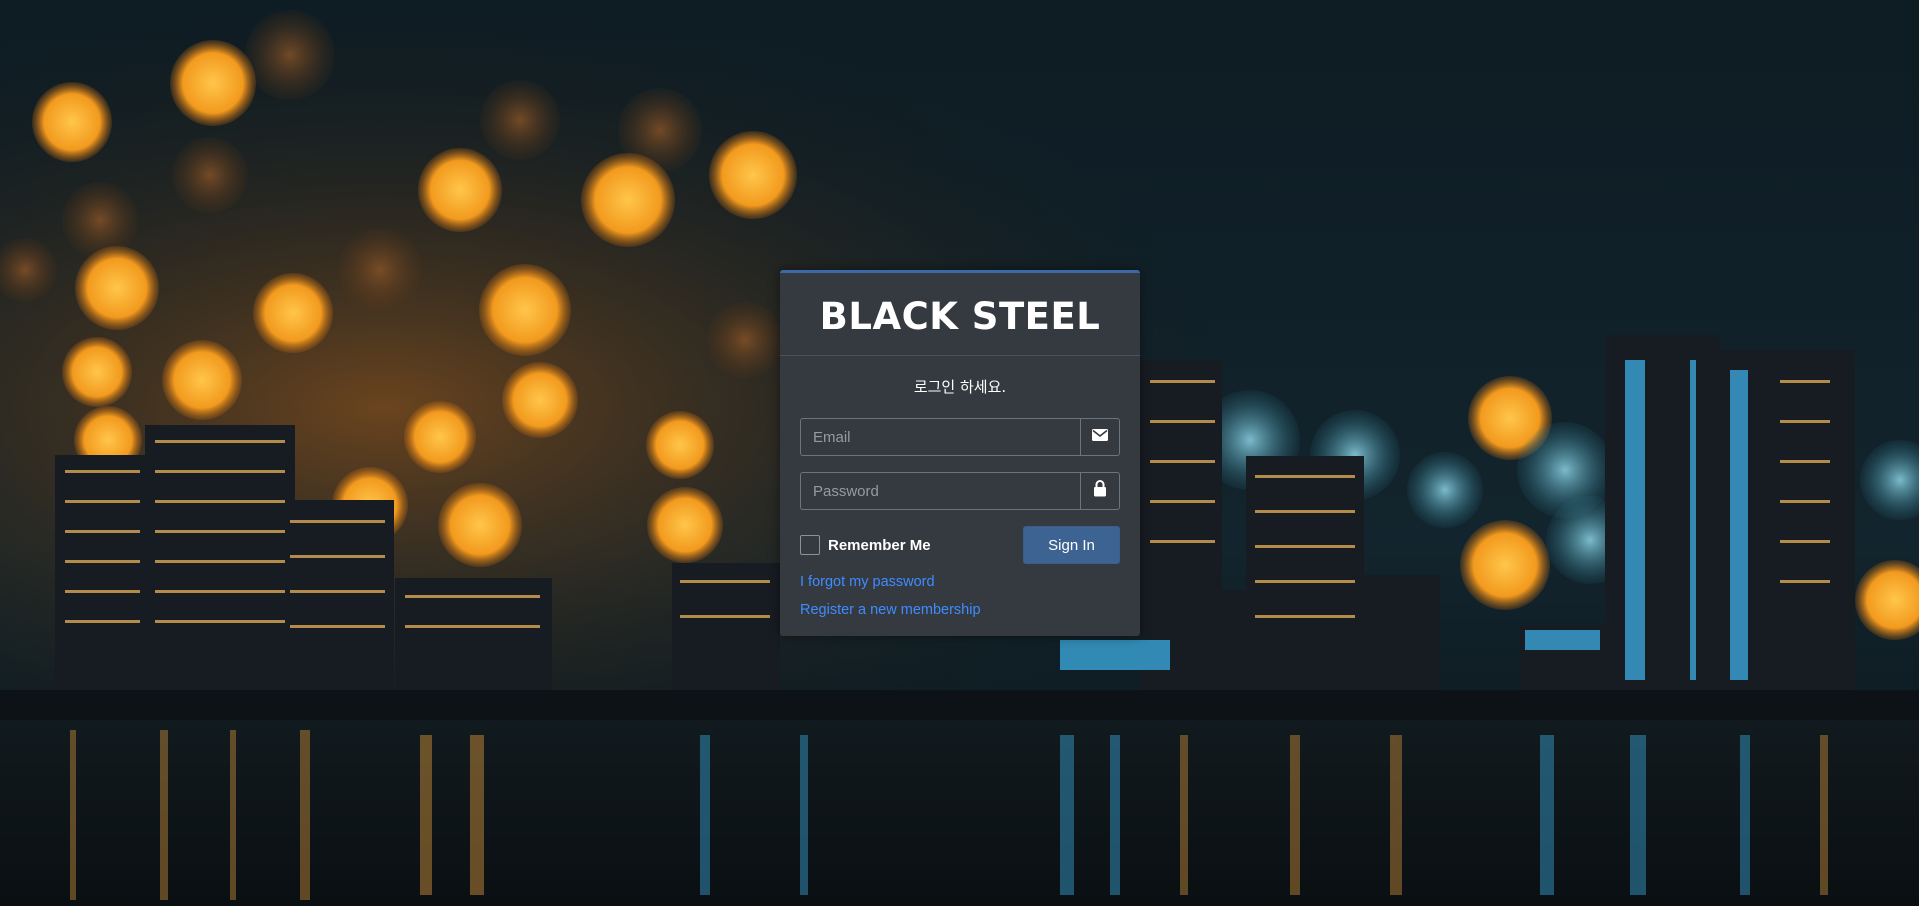  I want to click on remember-me-checkbox, so click(810, 545).